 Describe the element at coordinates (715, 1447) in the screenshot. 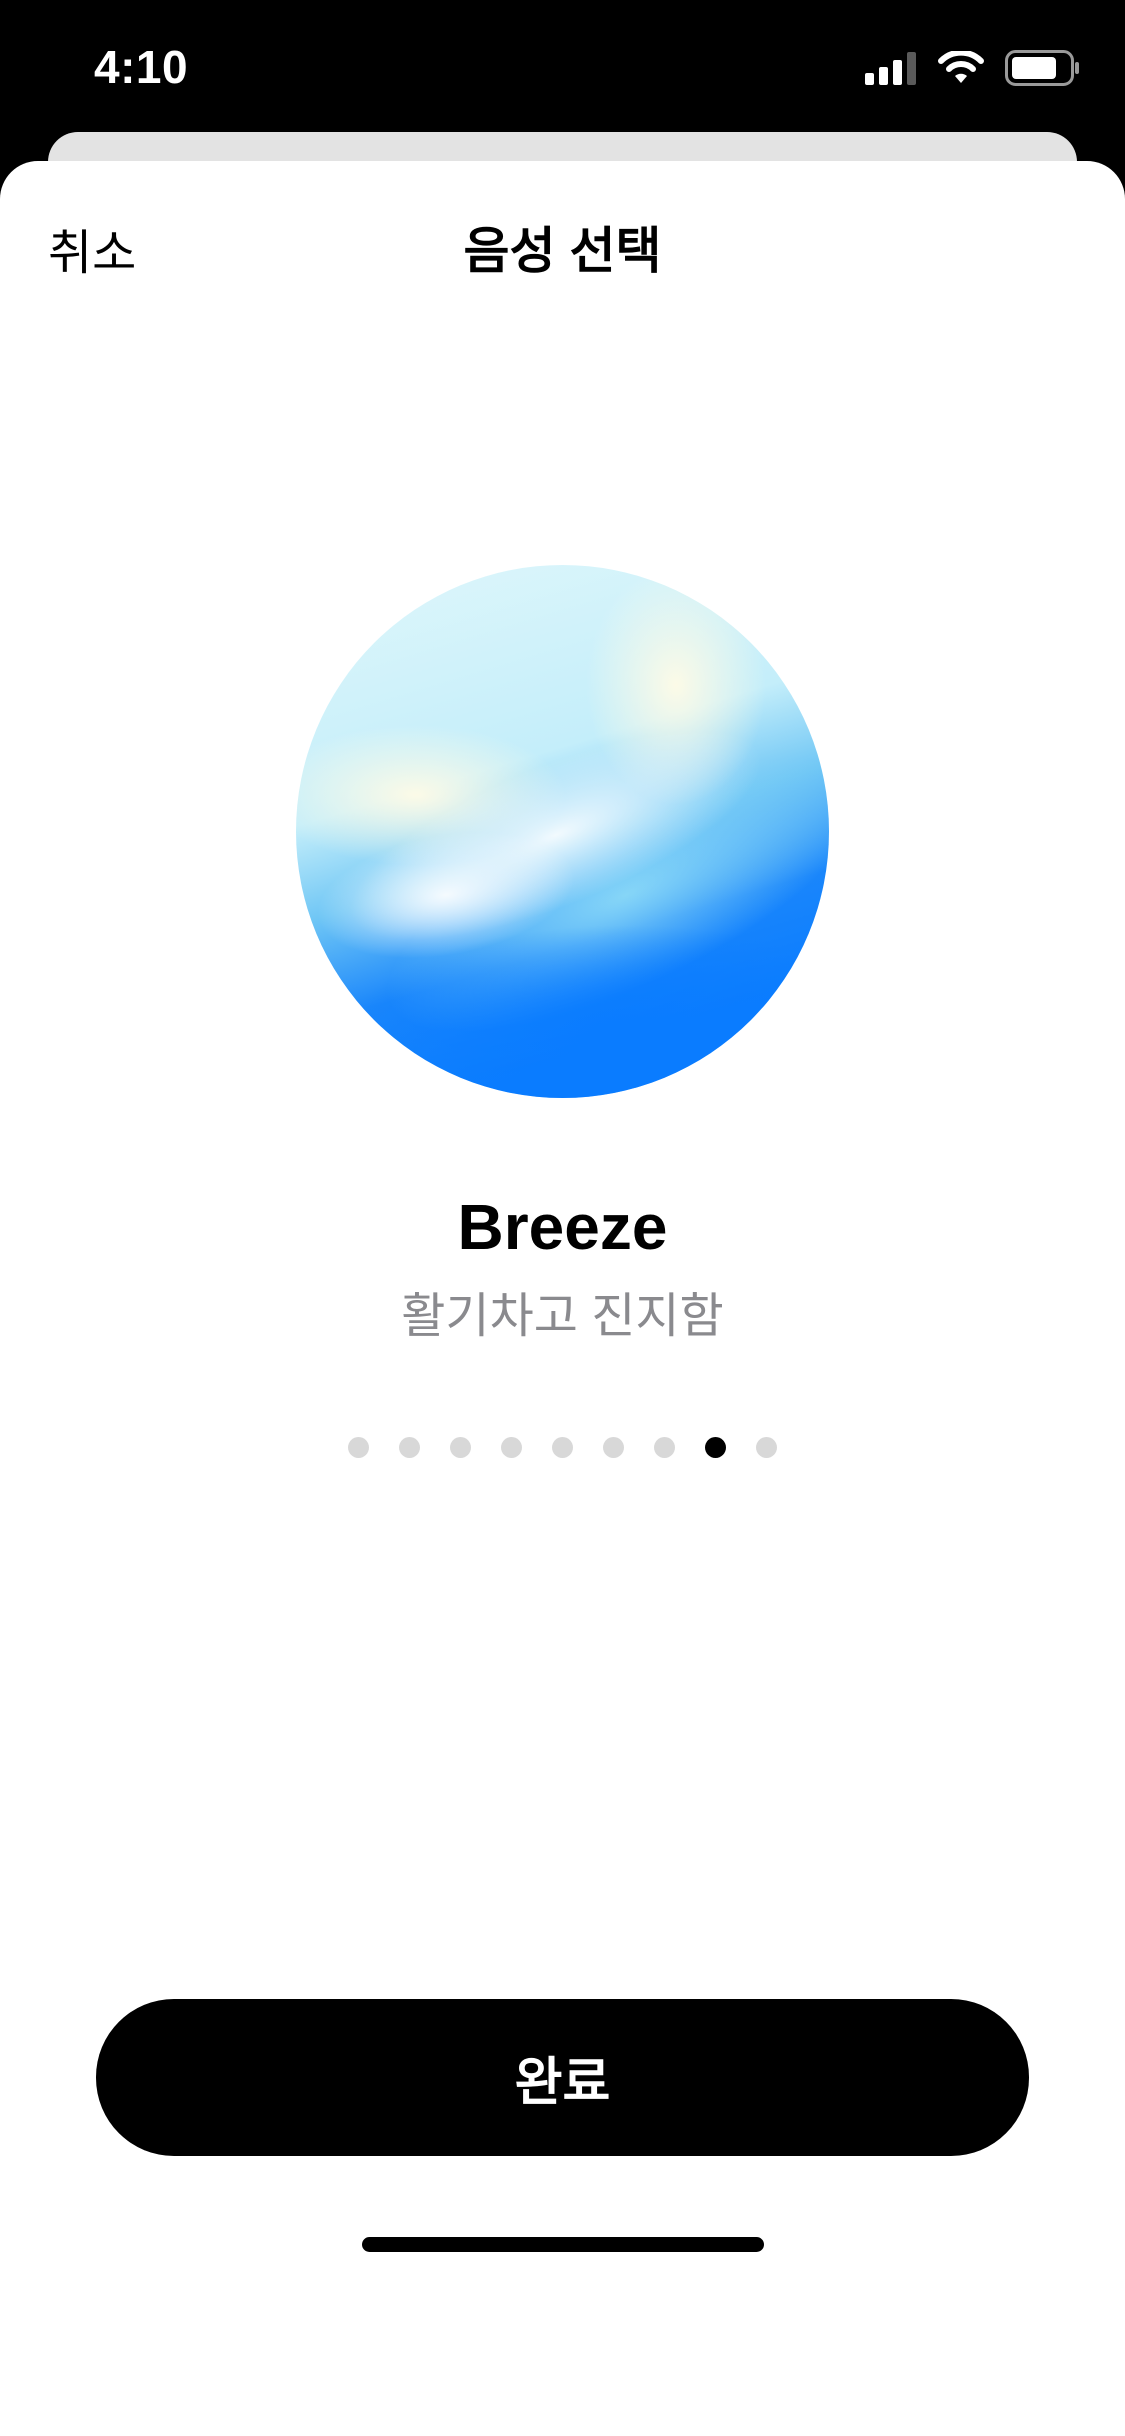

I see `page-dot-active` at that location.